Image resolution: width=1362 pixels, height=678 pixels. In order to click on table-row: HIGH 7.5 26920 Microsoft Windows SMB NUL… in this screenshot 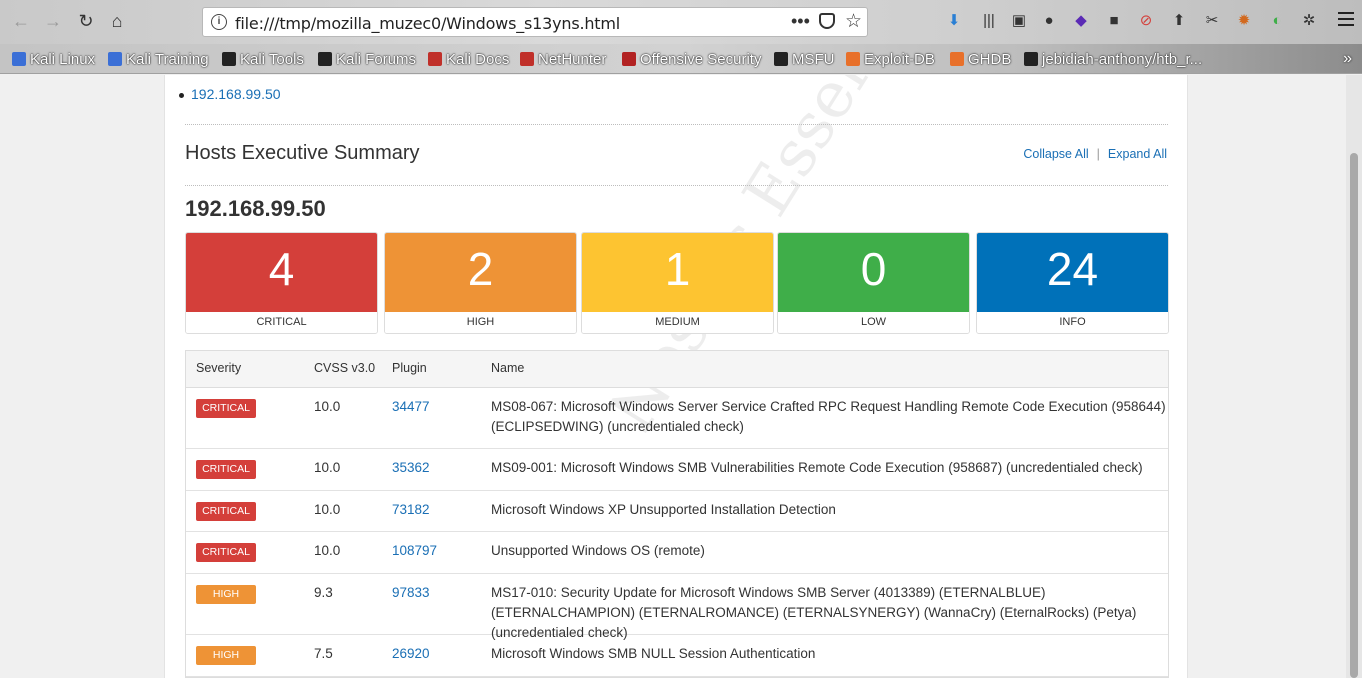, I will do `click(677, 656)`.